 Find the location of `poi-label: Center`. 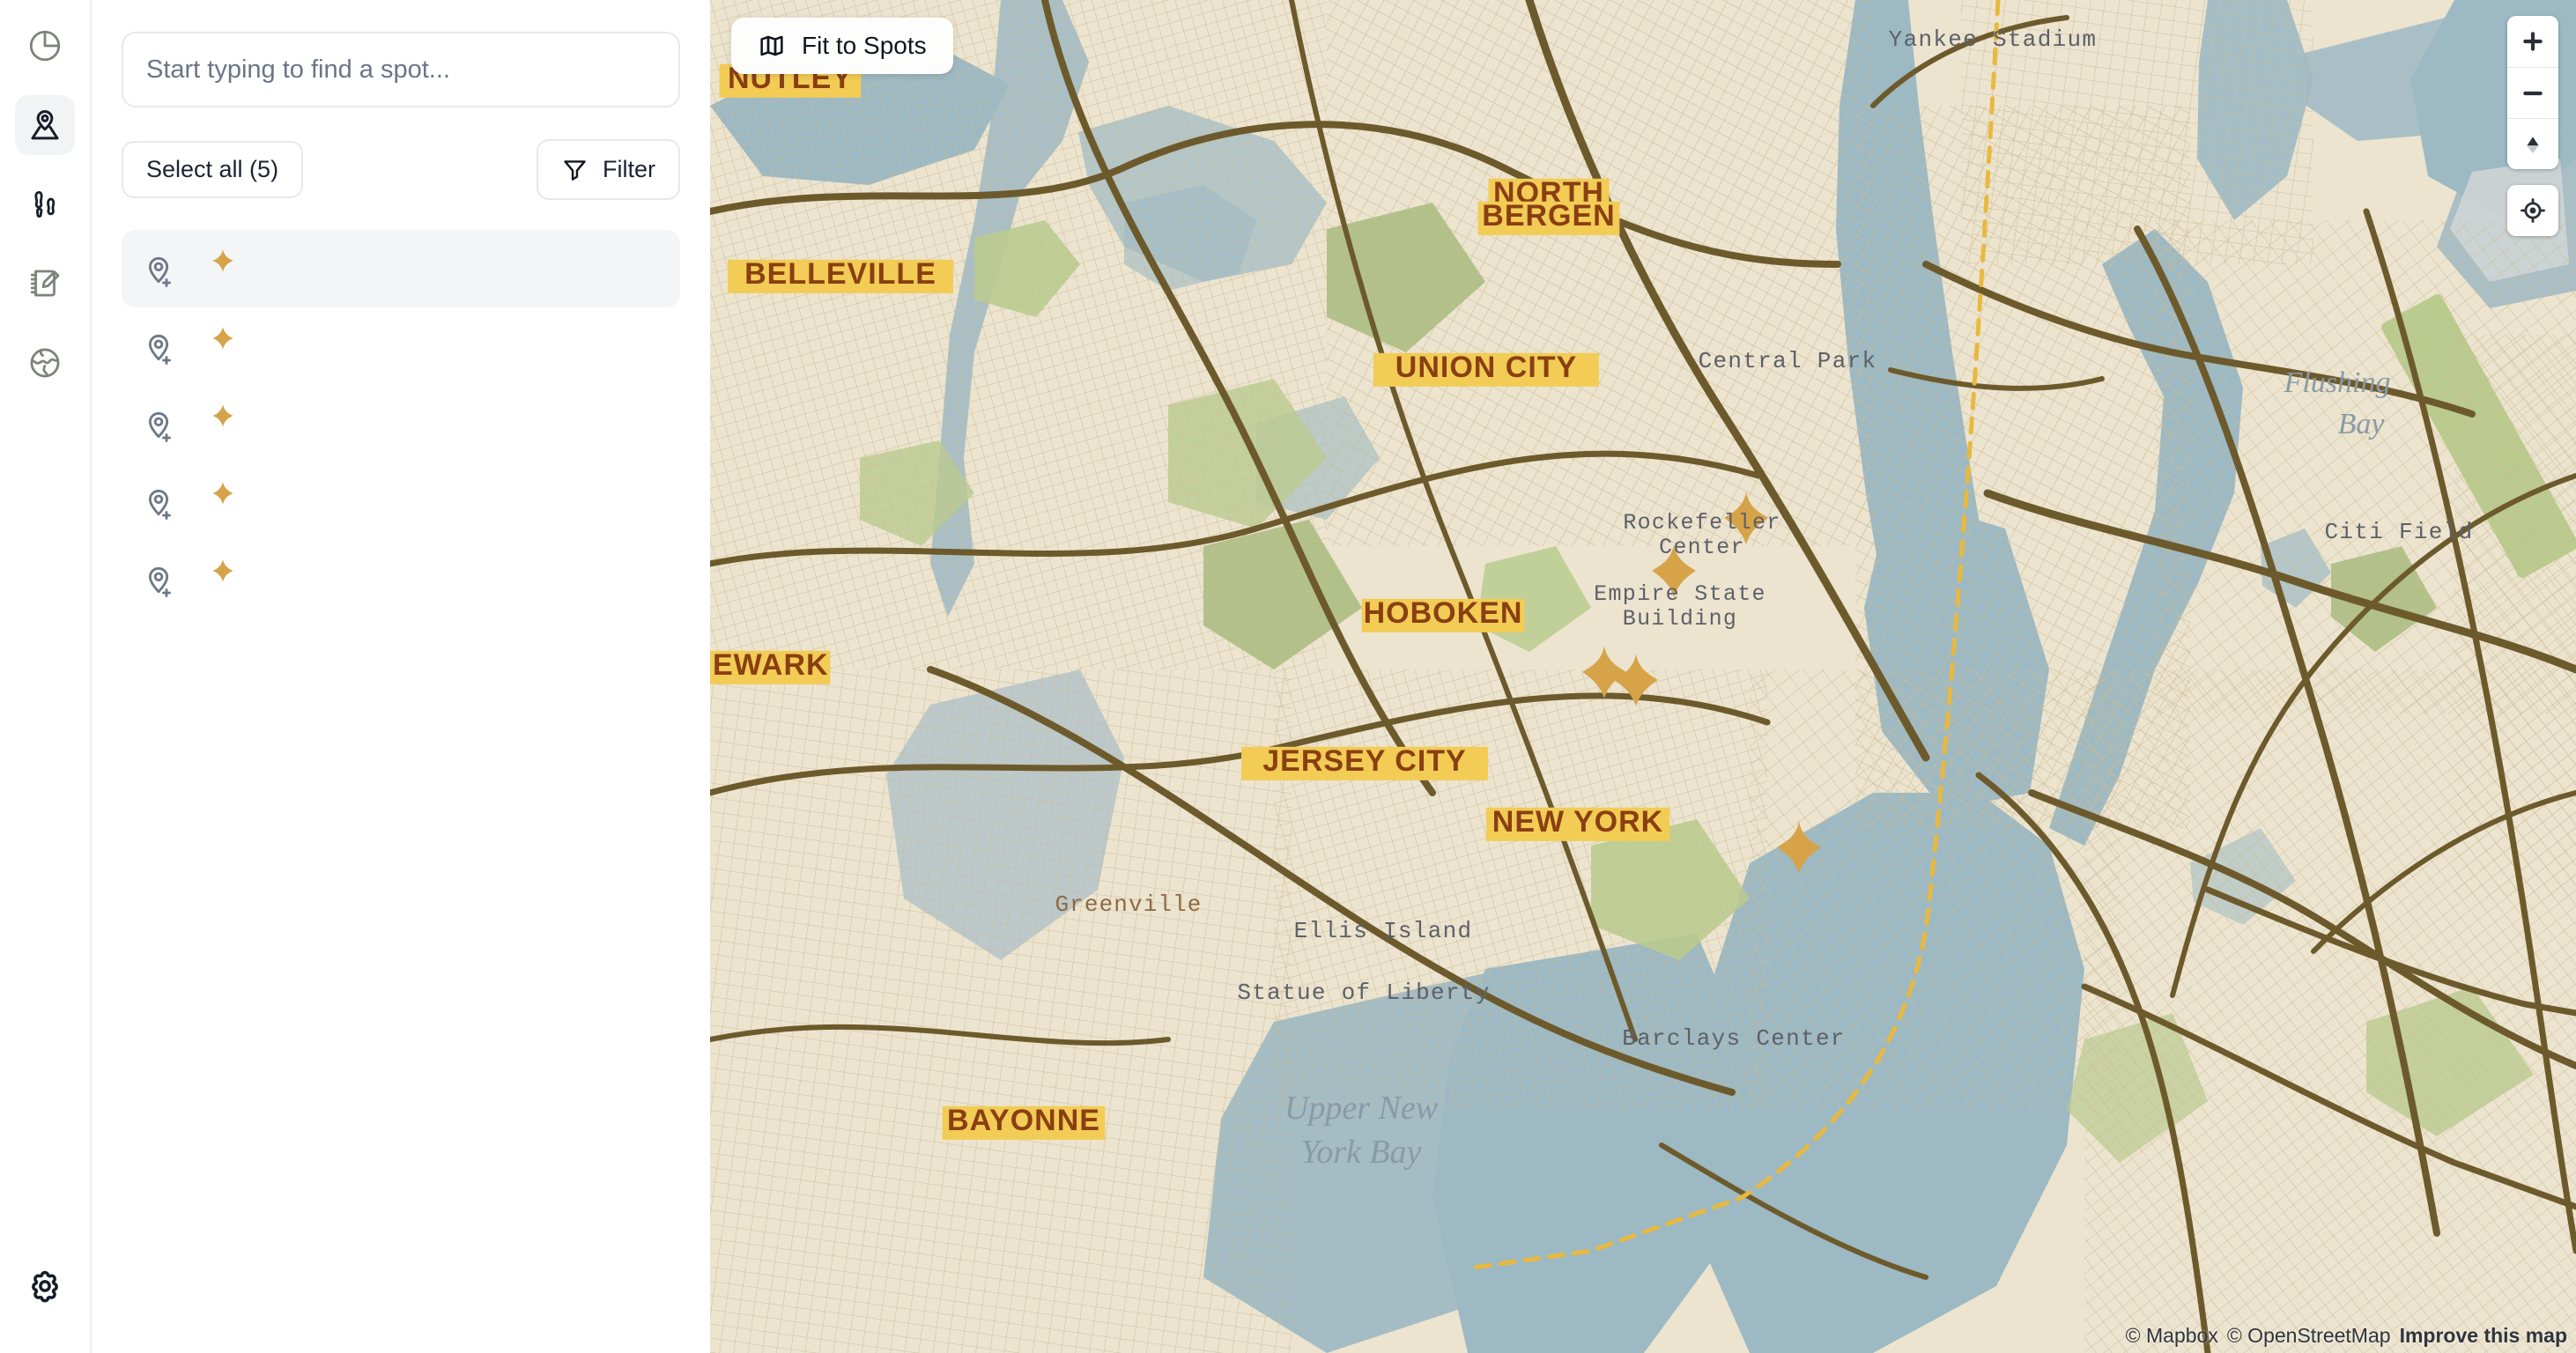

poi-label: Center is located at coordinates (1702, 547).